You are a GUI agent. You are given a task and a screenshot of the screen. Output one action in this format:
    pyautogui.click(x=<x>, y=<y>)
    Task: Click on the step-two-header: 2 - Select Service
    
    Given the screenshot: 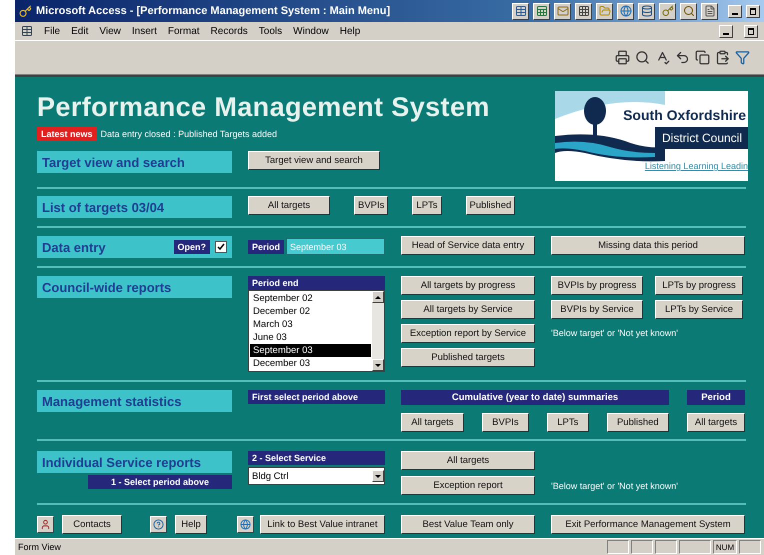 What is the action you would take?
    pyautogui.click(x=316, y=458)
    